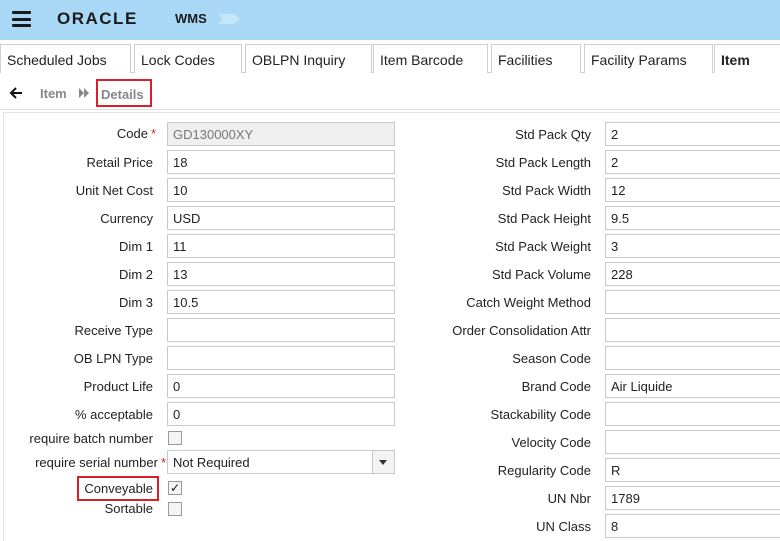 The image size is (780, 541). Describe the element at coordinates (136, 133) in the screenshot. I see `code-label: Code *` at that location.